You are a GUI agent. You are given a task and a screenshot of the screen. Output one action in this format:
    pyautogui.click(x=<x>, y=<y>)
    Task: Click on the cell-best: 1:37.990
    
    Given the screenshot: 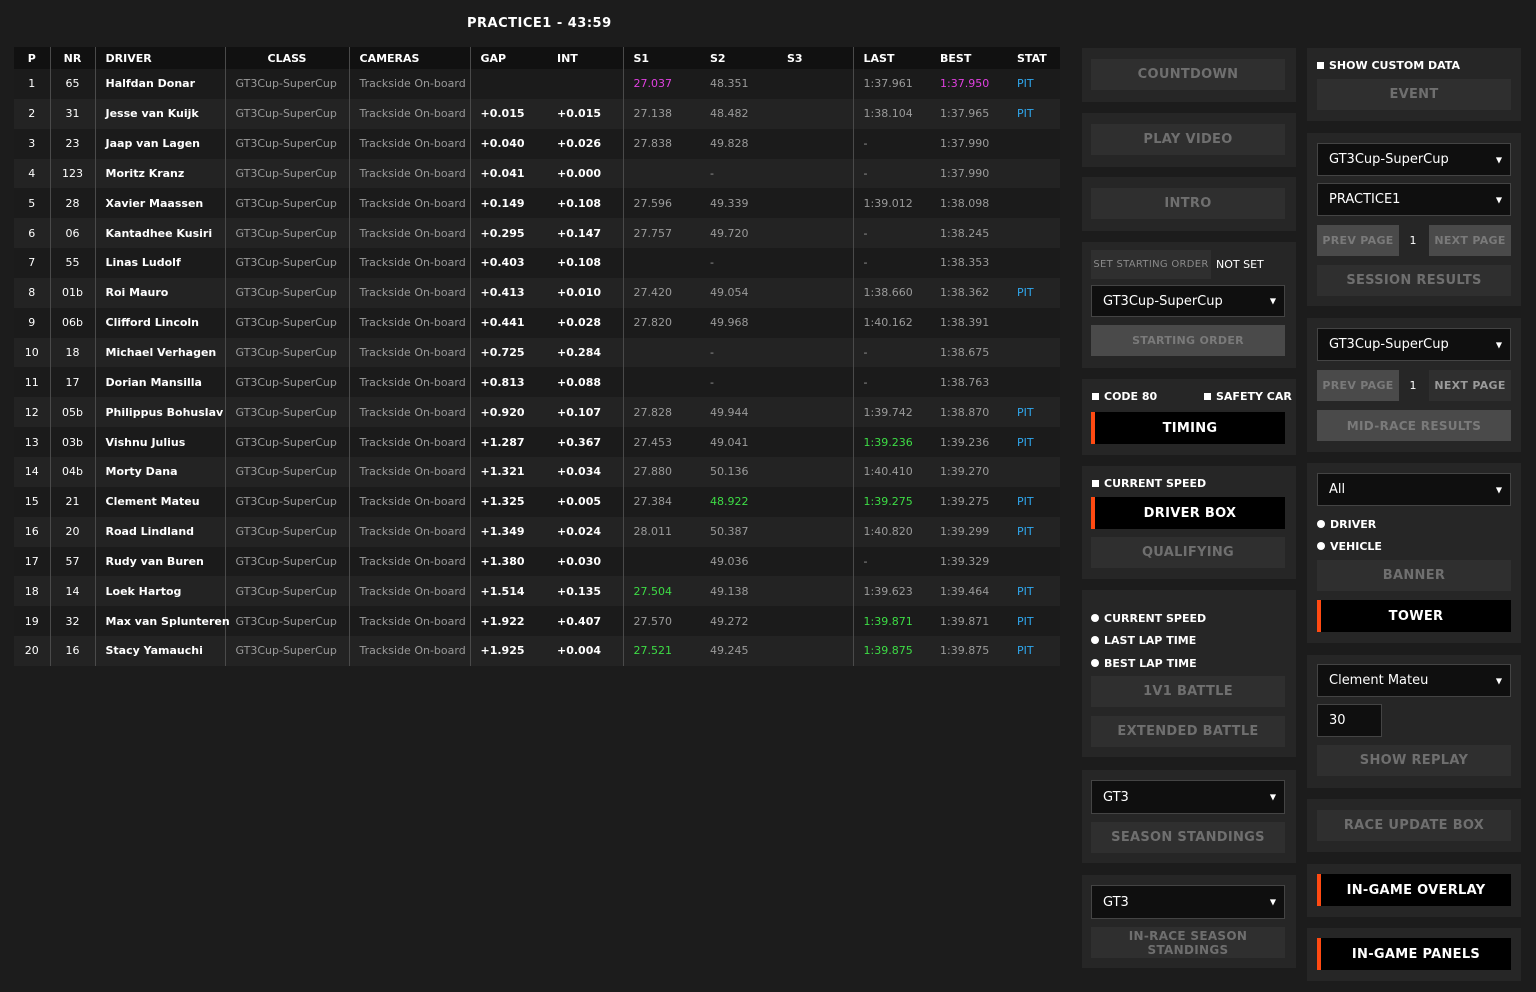 What is the action you would take?
    pyautogui.click(x=968, y=143)
    